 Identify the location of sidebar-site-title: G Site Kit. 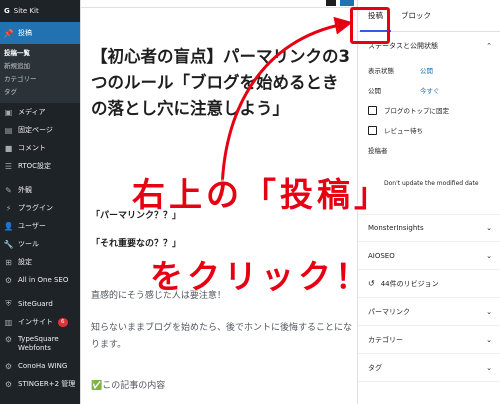
(40, 11).